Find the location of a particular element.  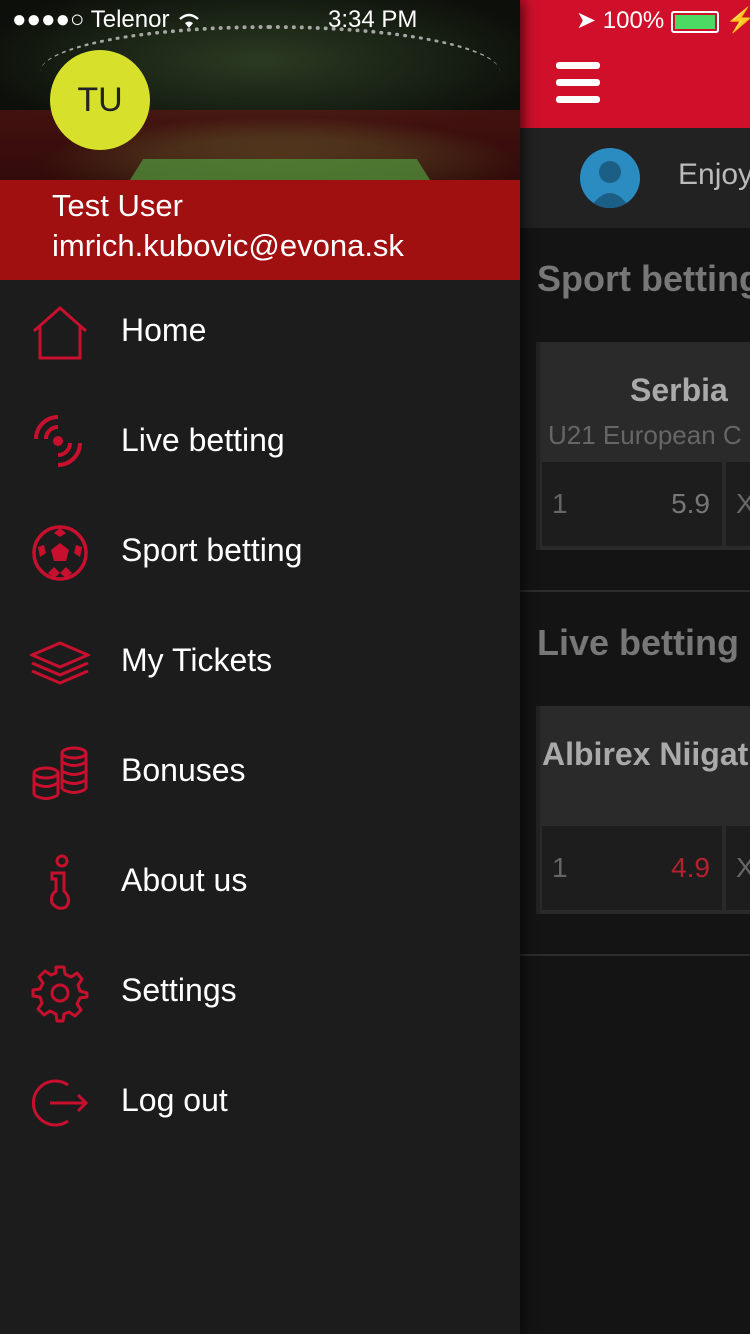

sport-match-card: Serbia U21 European C 1 5.9 X is located at coordinates (643, 446).